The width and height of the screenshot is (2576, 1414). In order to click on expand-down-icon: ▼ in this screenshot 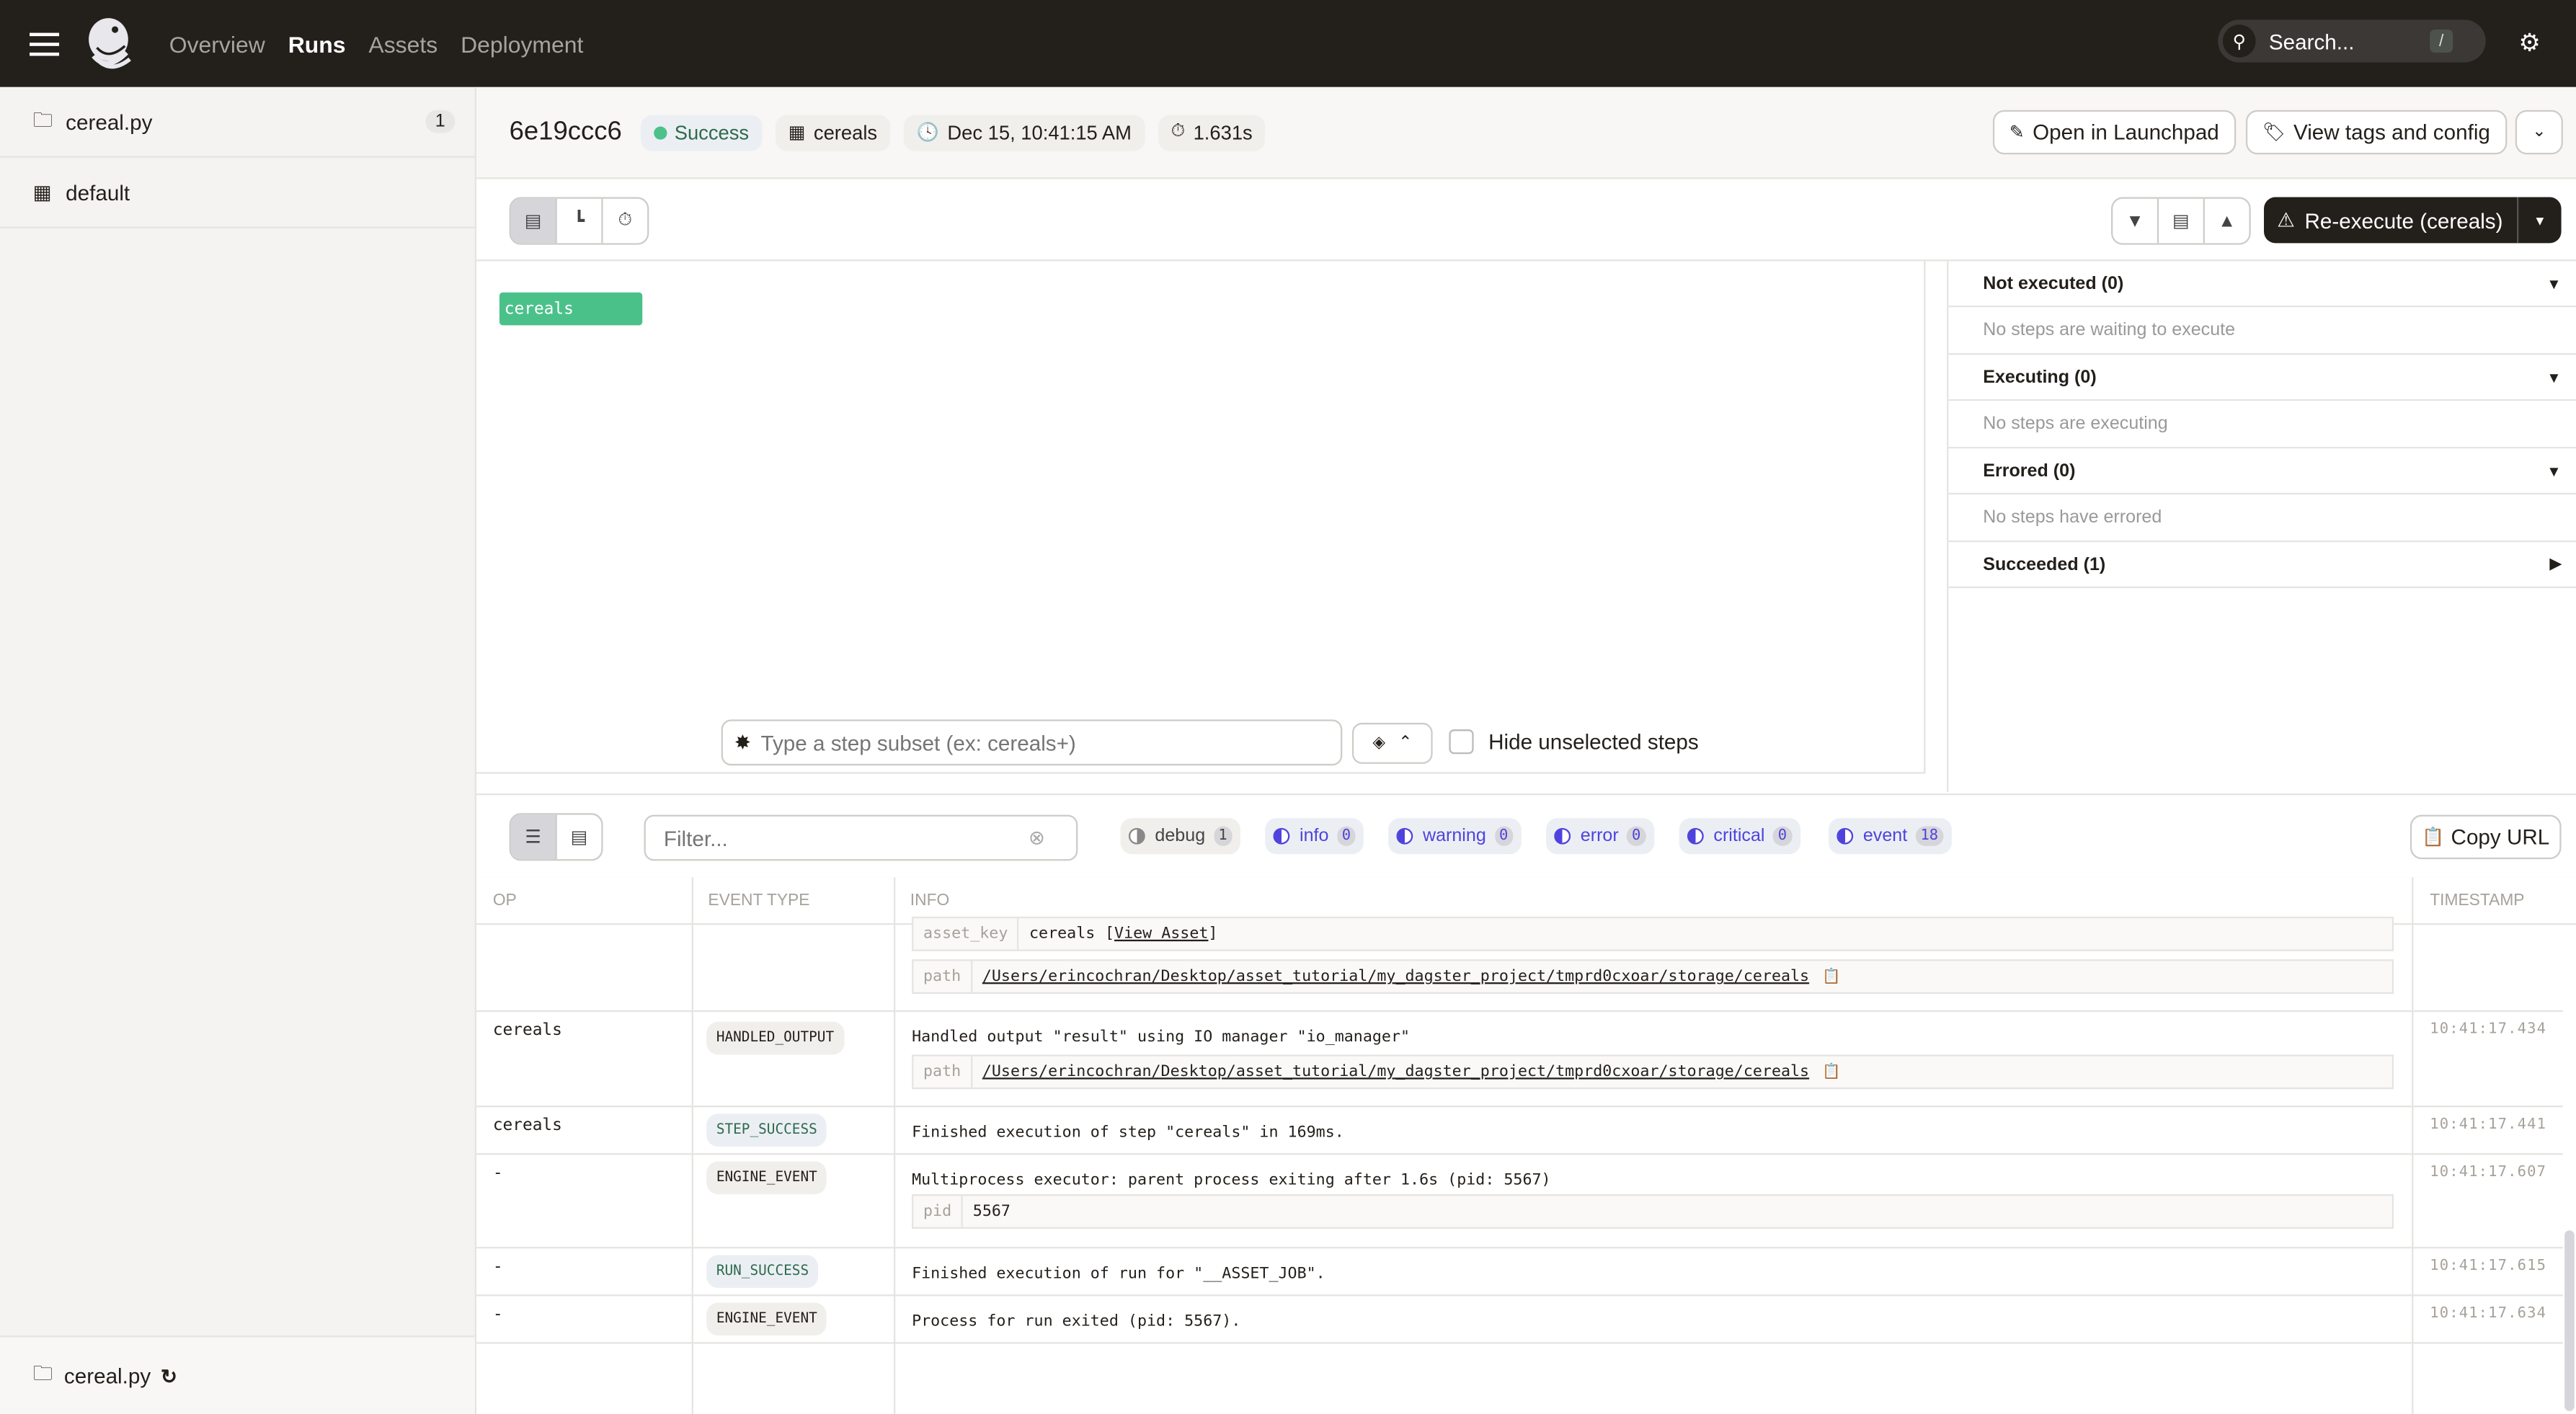, I will do `click(2135, 221)`.